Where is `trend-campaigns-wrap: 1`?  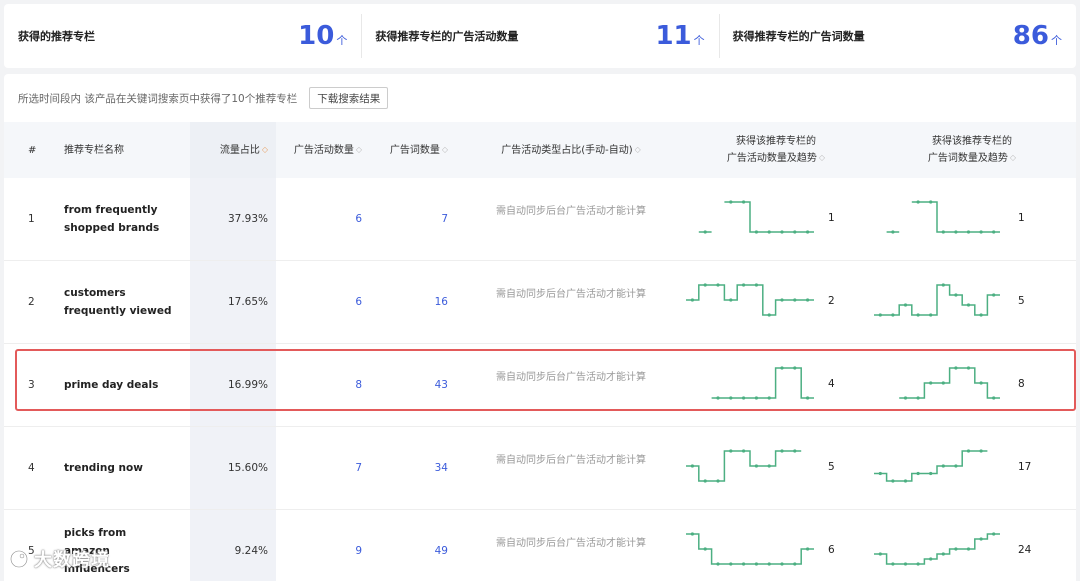 trend-campaigns-wrap: 1 is located at coordinates (776, 219).